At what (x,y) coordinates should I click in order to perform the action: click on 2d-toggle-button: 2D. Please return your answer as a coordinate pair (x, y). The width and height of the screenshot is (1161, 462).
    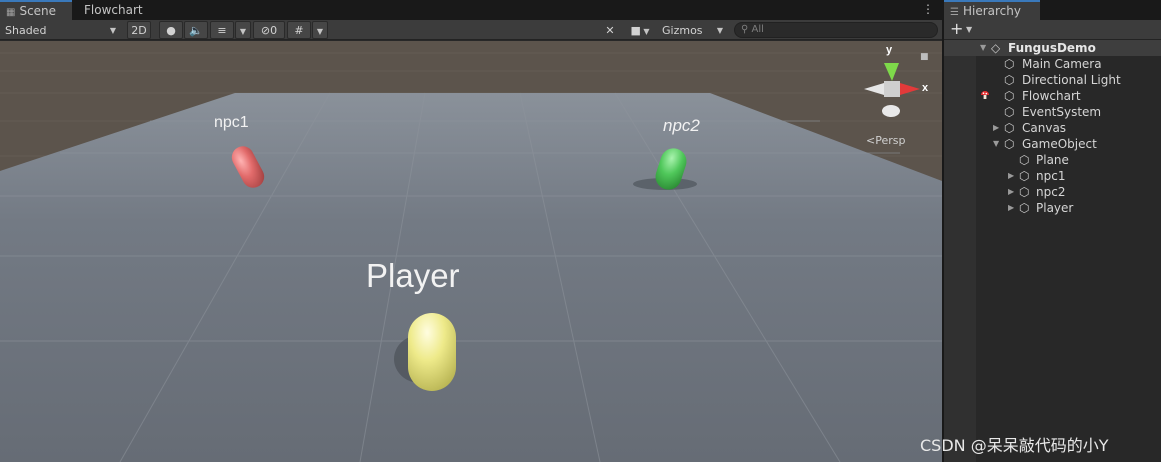
    Looking at the image, I should click on (139, 30).